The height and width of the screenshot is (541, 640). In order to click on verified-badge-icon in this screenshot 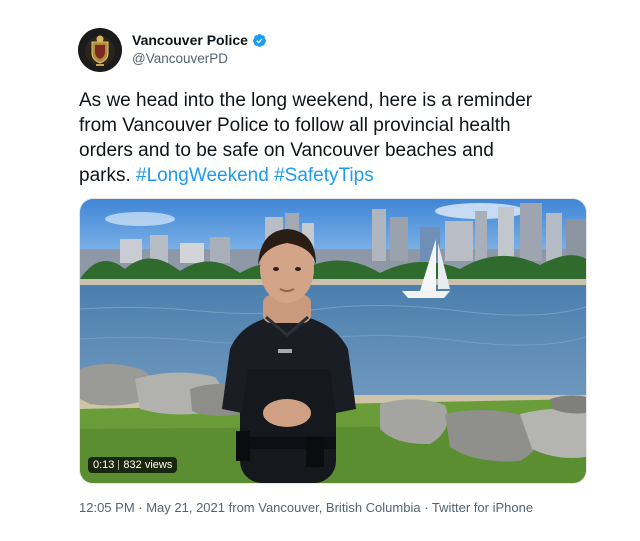, I will do `click(259, 40)`.